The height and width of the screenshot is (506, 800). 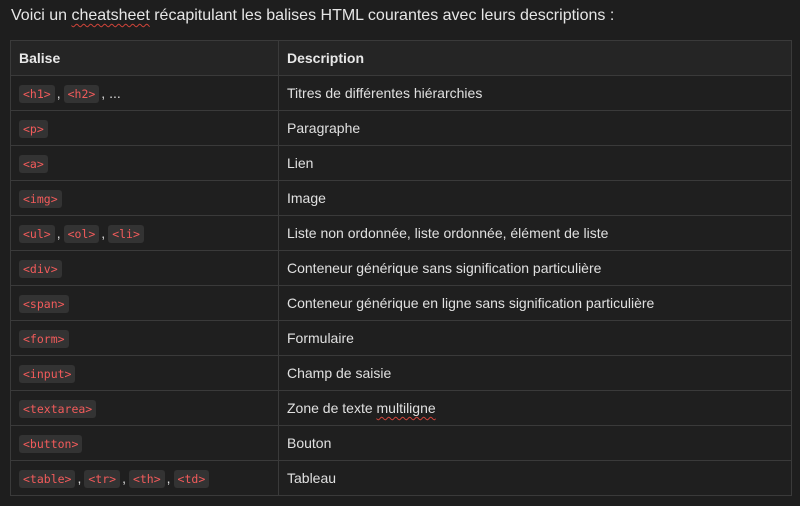 I want to click on tag-code: <ol>, so click(x=81, y=234).